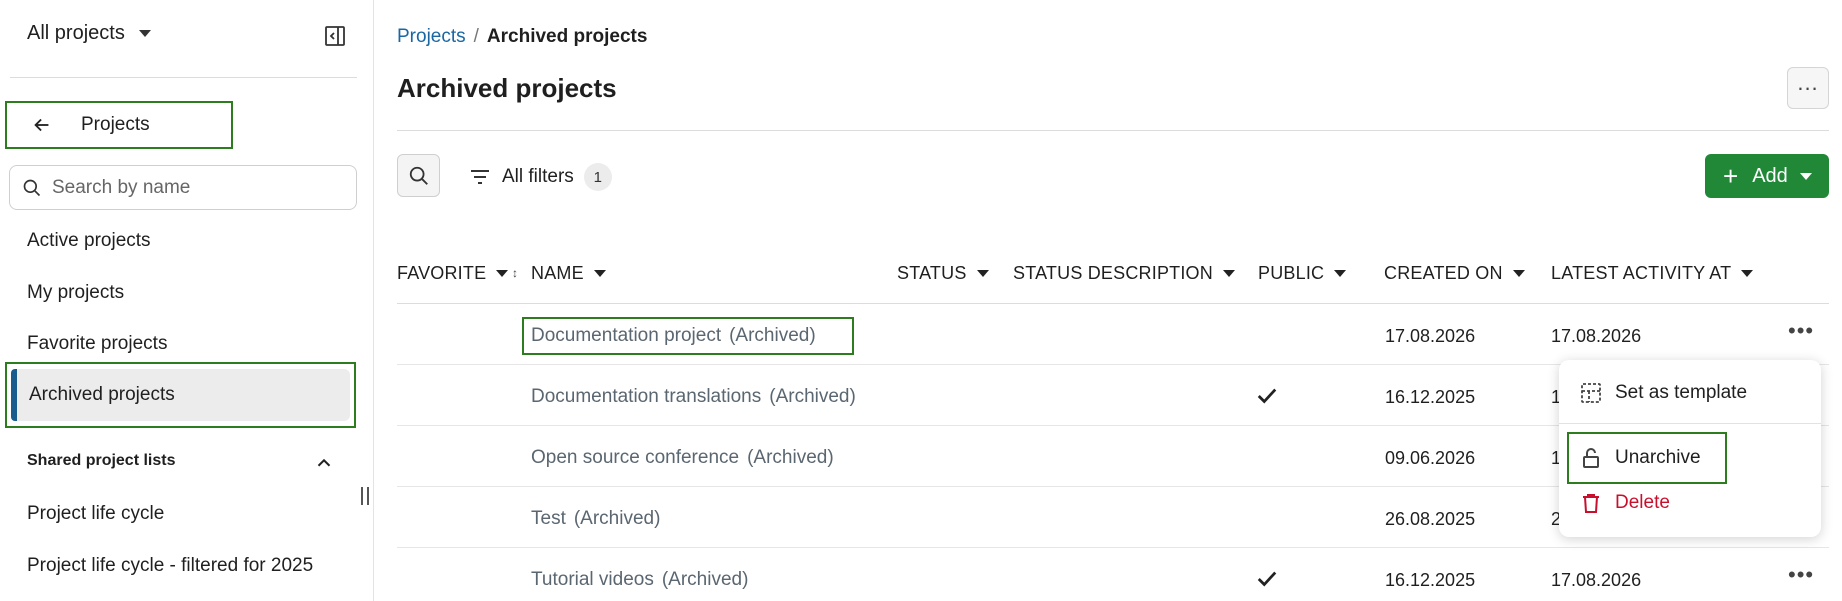 The width and height of the screenshot is (1842, 601). What do you see at coordinates (1591, 503) in the screenshot?
I see `trash-icon` at bounding box center [1591, 503].